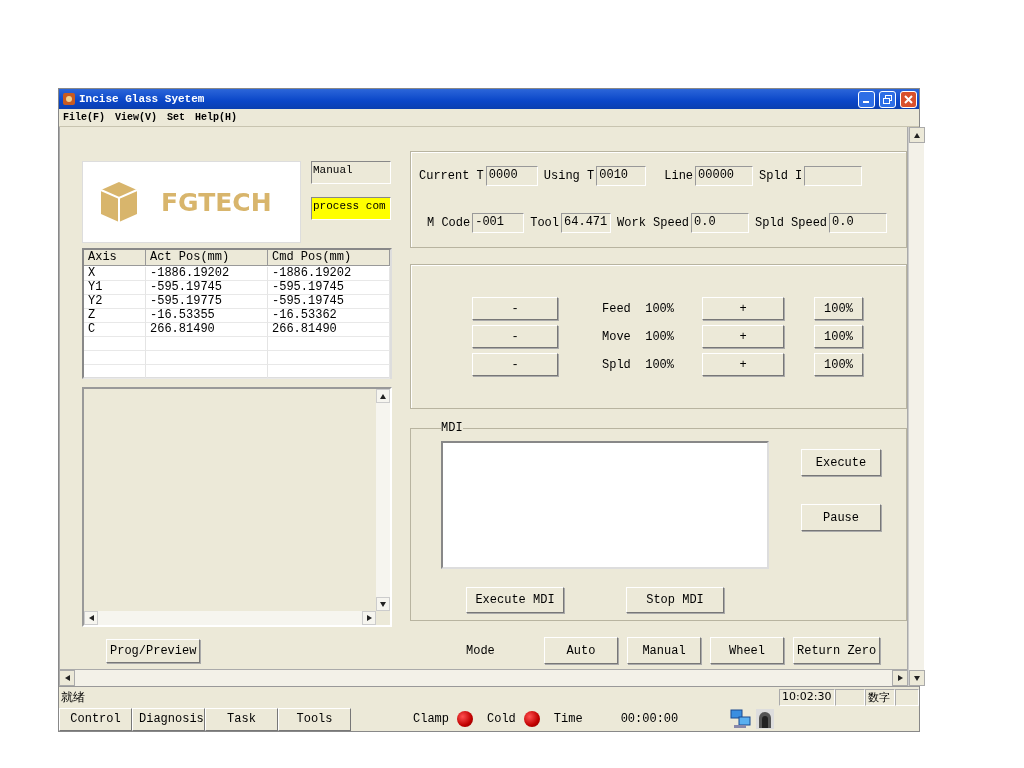 The height and width of the screenshot is (768, 1024). Describe the element at coordinates (69, 99) in the screenshot. I see `app-icon` at that location.